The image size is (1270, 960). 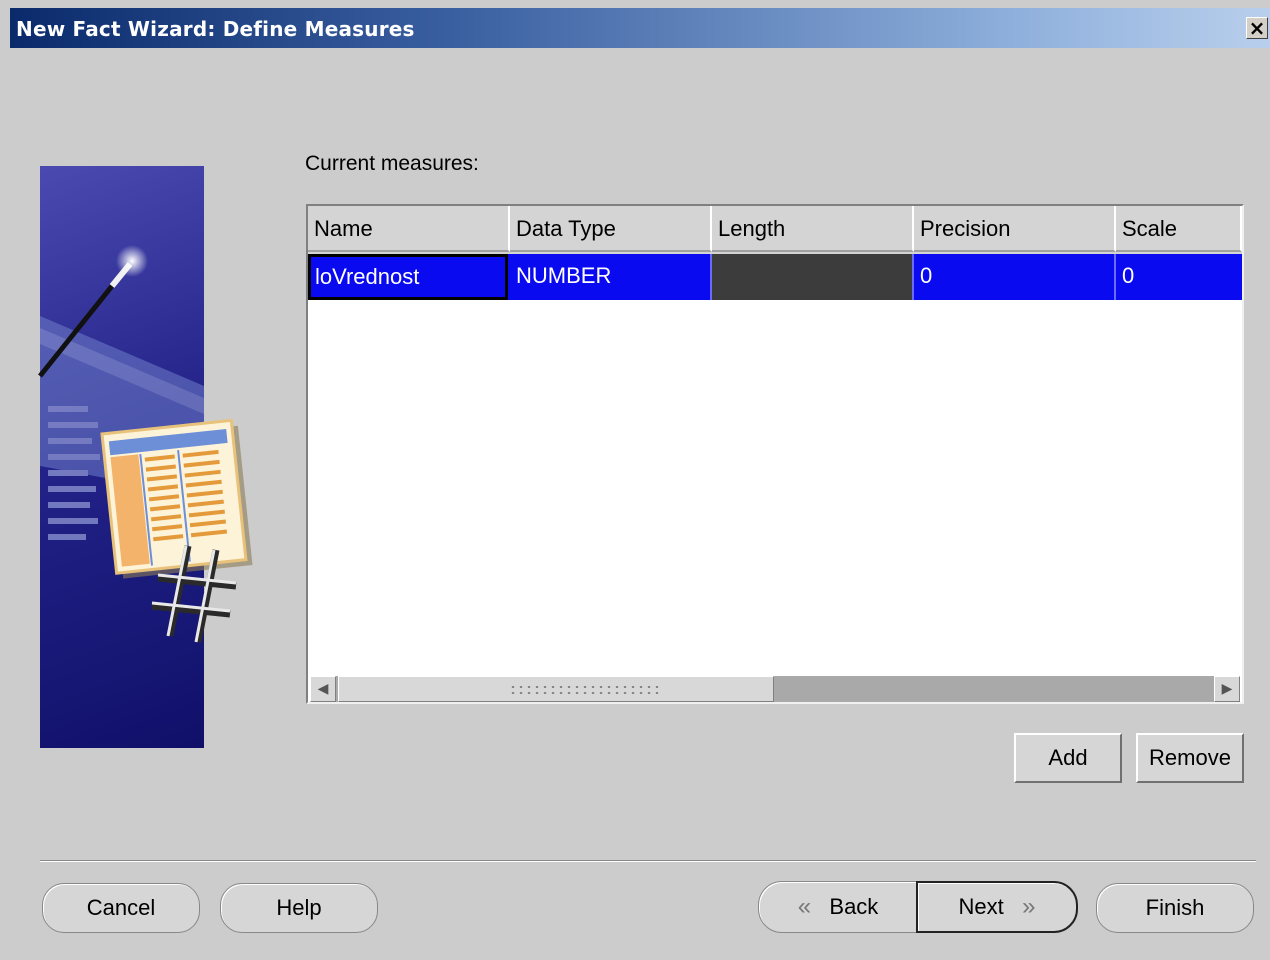 I want to click on cell-length, so click(x=813, y=277).